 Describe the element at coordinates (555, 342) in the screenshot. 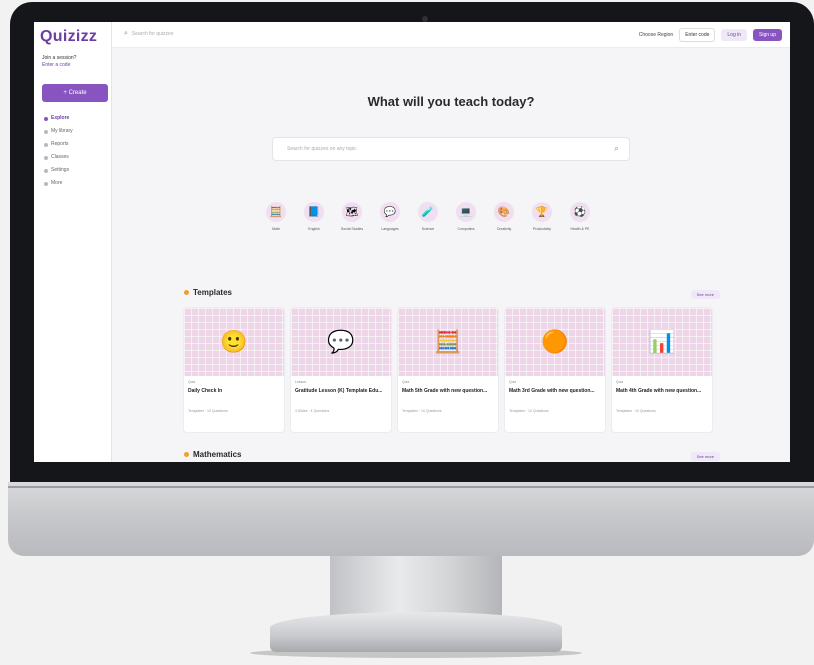

I see `pie-chart-icon: 🟠` at that location.